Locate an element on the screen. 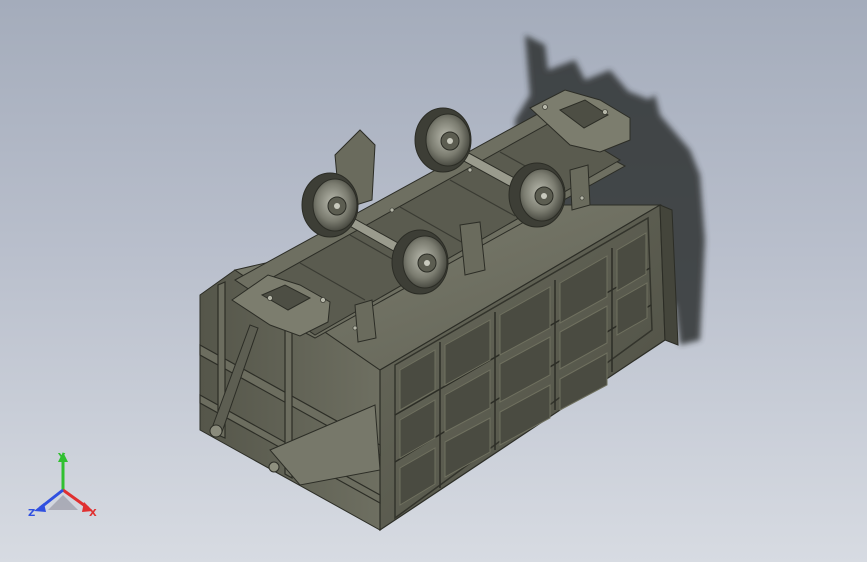 Image resolution: width=867 pixels, height=562 pixels. triad-z-arrow is located at coordinates (40, 507).